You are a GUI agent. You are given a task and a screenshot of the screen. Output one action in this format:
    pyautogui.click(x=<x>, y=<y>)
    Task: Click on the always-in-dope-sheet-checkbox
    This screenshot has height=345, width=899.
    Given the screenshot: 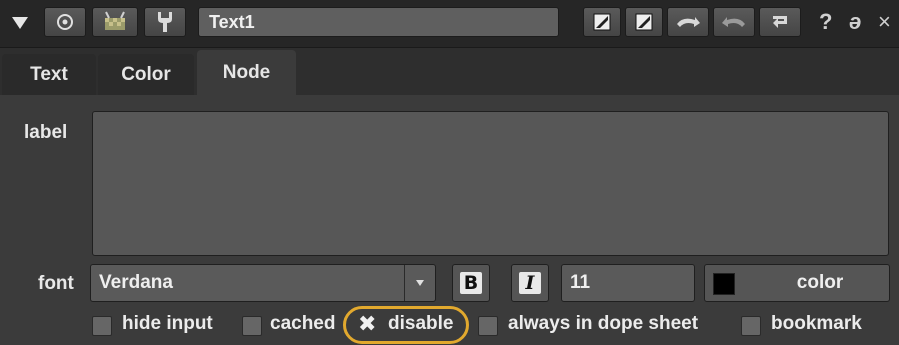 What is the action you would take?
    pyautogui.click(x=488, y=326)
    